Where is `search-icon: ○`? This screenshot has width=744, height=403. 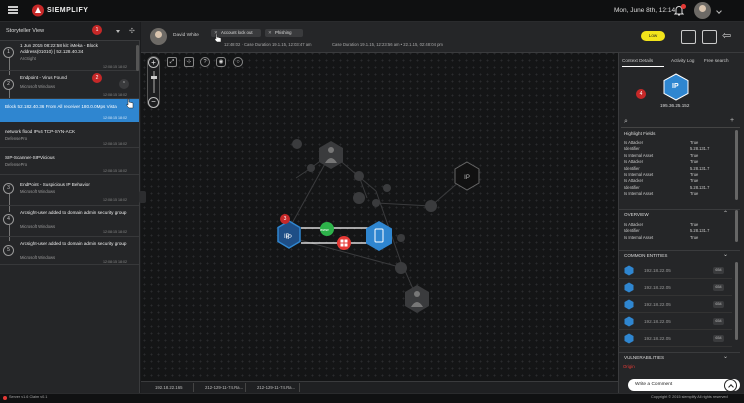 search-icon: ○ is located at coordinates (238, 62).